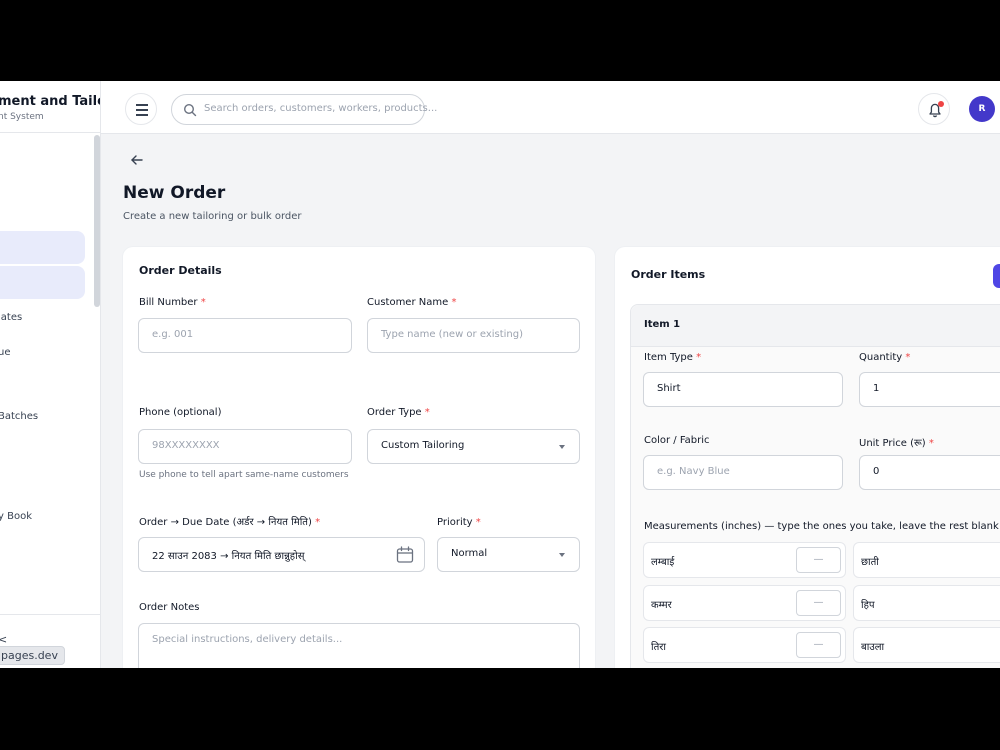 The width and height of the screenshot is (1000, 750). What do you see at coordinates (926, 645) in the screenshot?
I see `measurement-row: बाउला` at bounding box center [926, 645].